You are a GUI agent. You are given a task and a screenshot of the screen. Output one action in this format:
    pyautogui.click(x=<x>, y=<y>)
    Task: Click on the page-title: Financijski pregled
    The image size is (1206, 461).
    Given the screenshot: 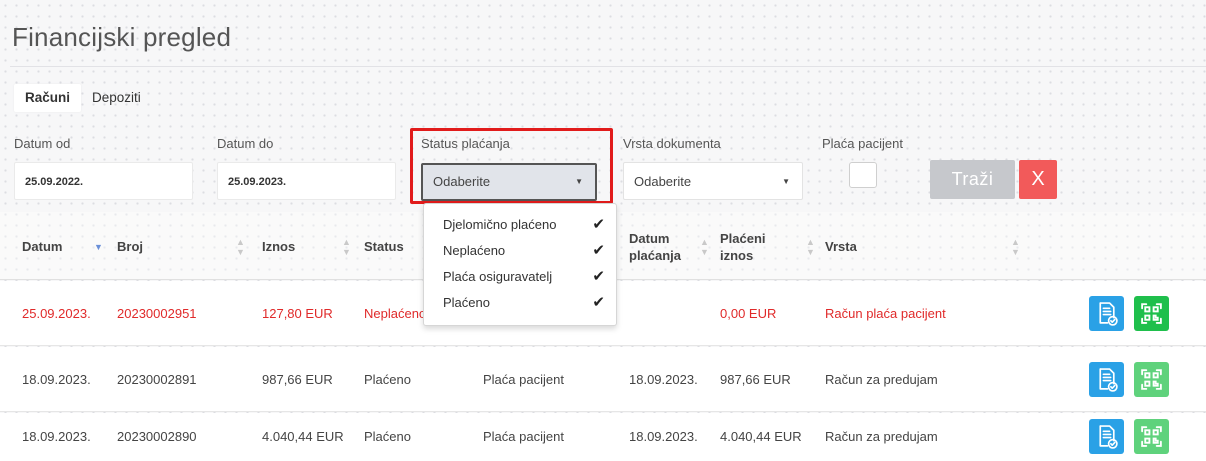 What is the action you would take?
    pyautogui.click(x=122, y=37)
    